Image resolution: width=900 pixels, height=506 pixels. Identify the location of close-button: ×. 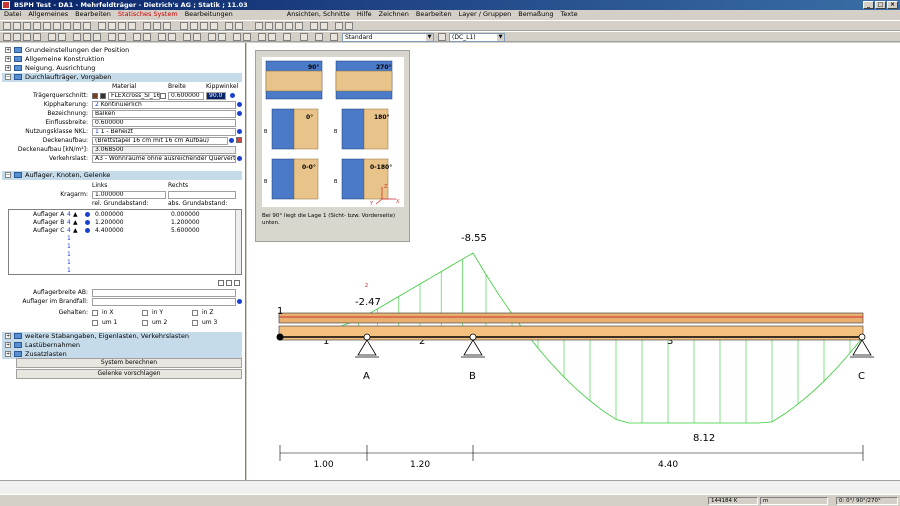
(892, 5).